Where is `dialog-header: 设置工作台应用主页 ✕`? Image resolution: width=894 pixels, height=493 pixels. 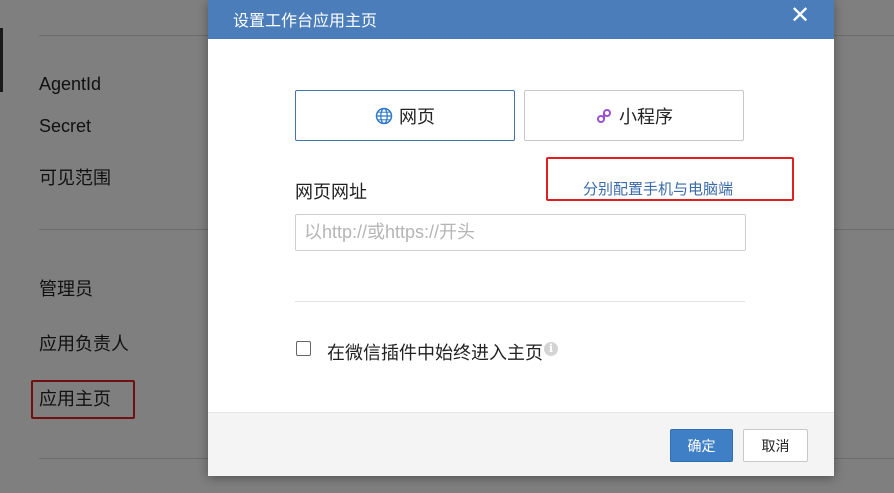 dialog-header: 设置工作台应用主页 ✕ is located at coordinates (521, 19).